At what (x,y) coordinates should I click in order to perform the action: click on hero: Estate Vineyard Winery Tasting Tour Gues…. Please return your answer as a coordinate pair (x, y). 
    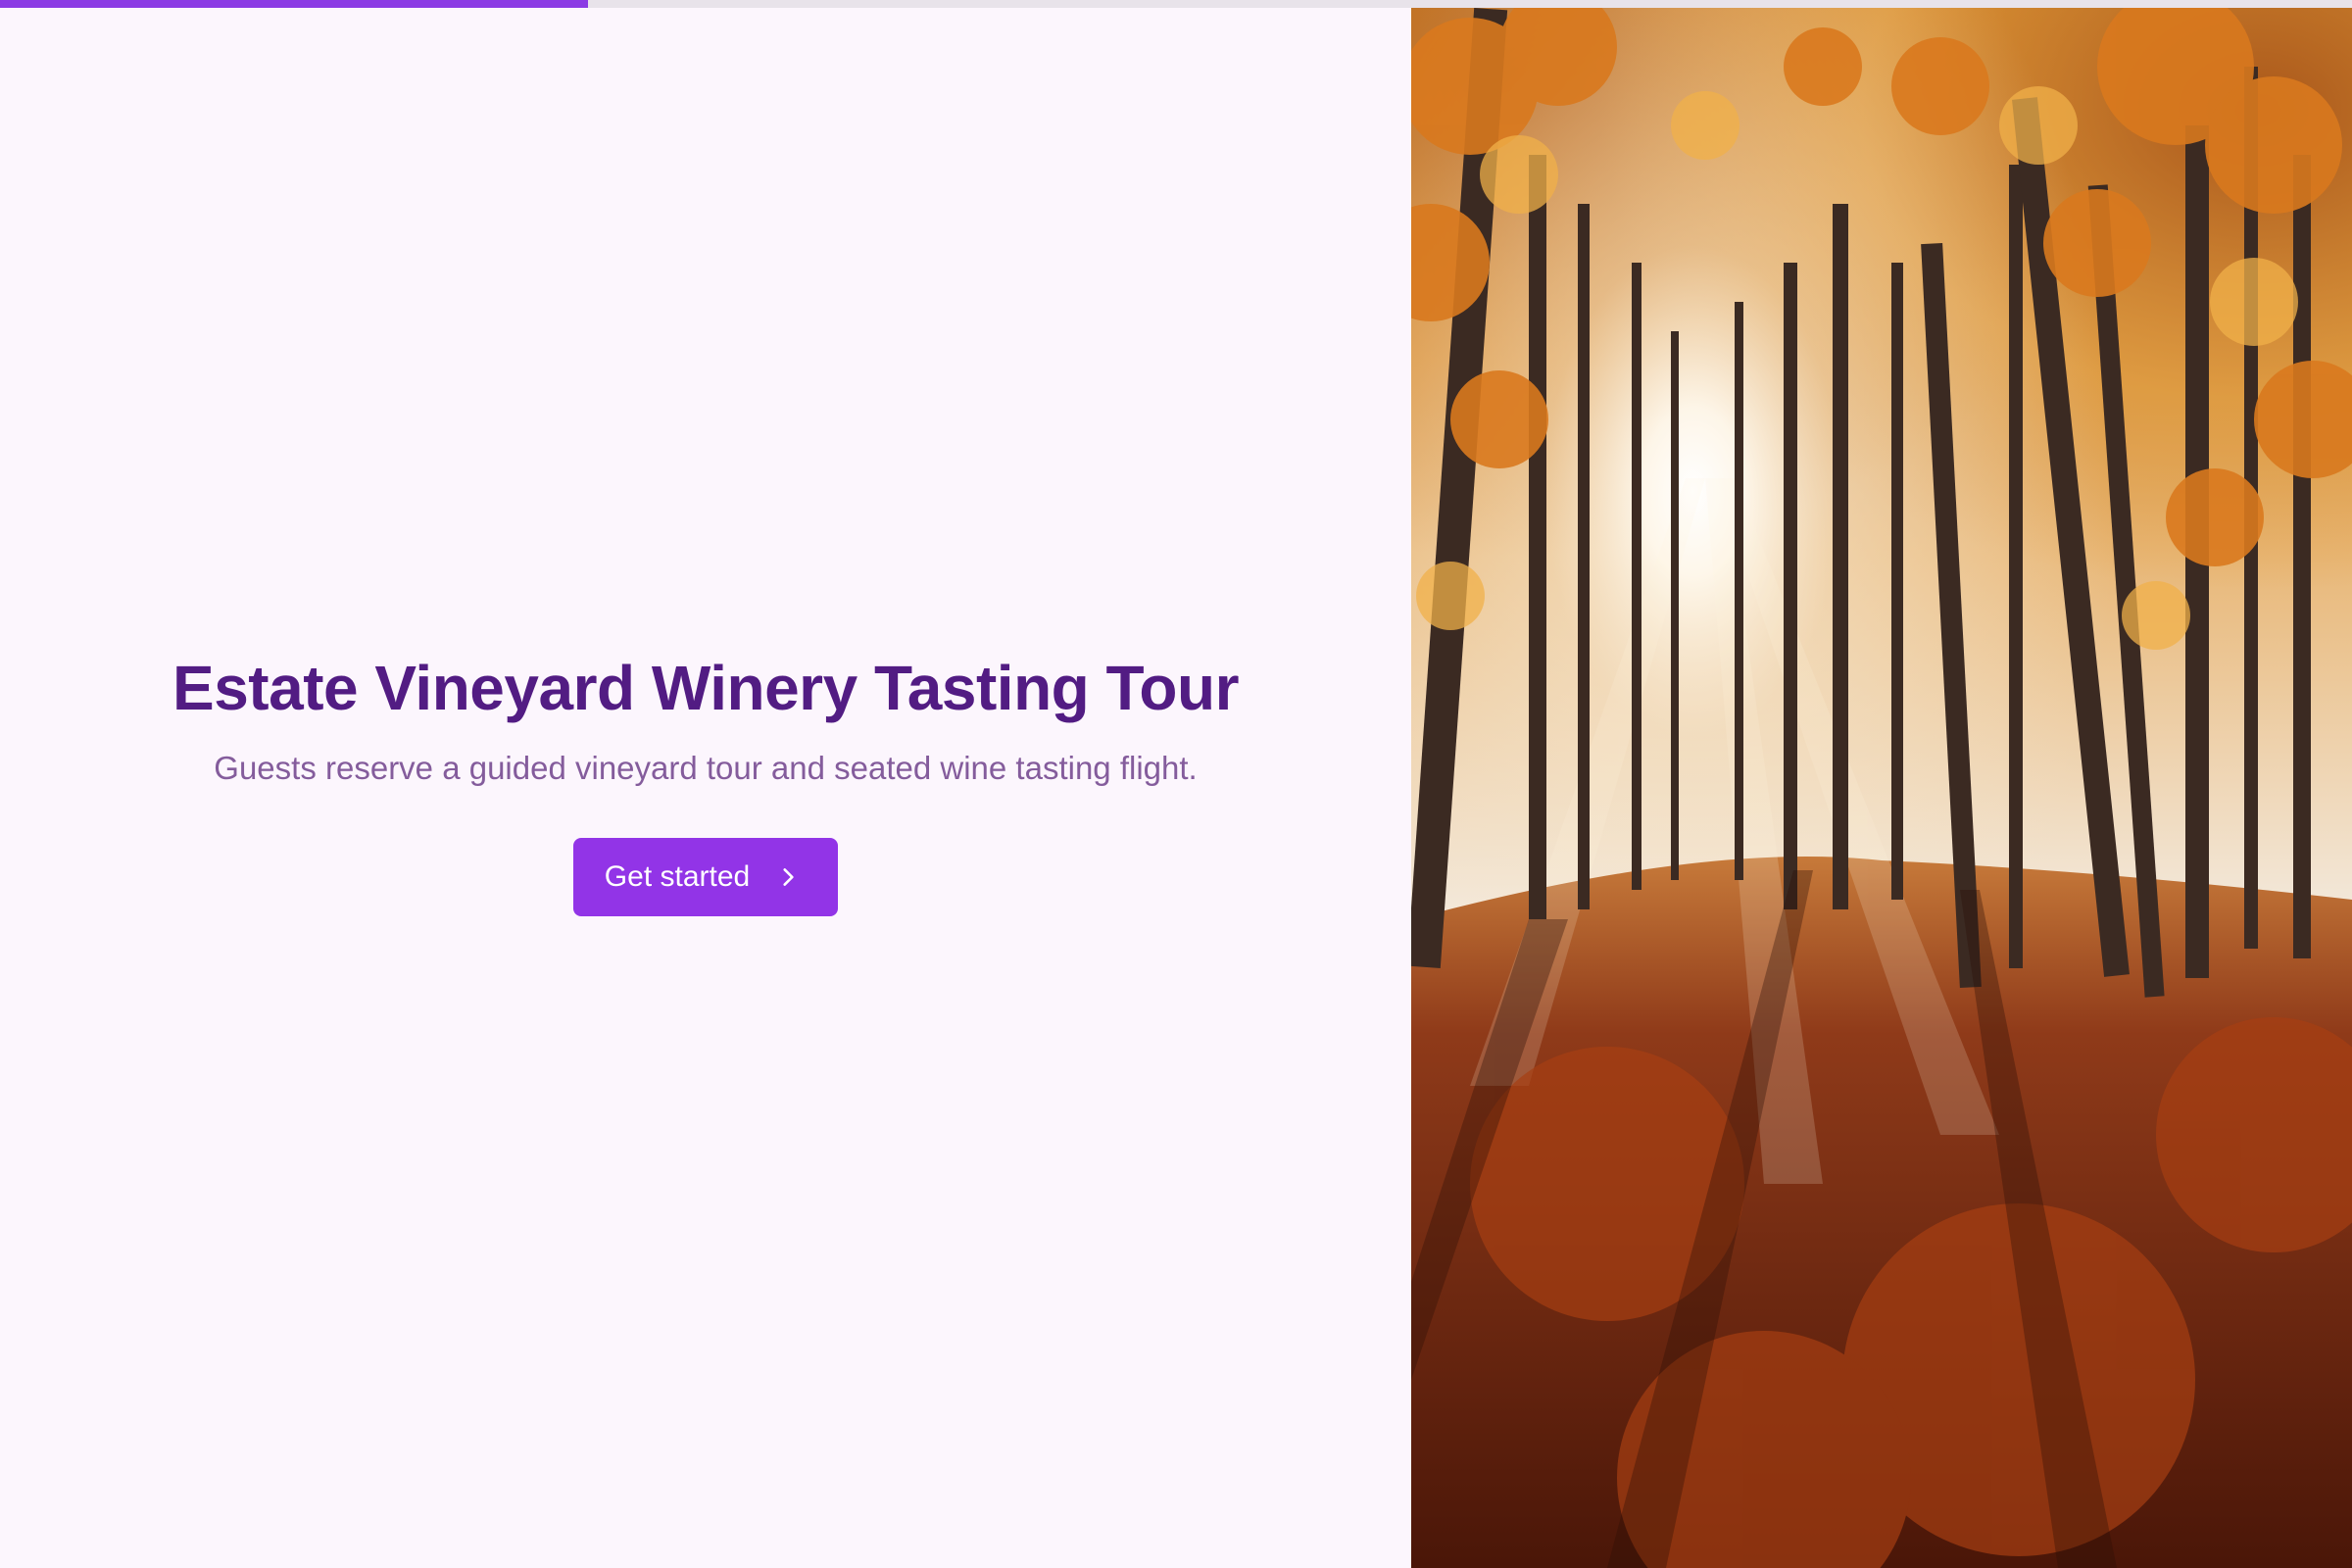
    Looking at the image, I should click on (705, 783).